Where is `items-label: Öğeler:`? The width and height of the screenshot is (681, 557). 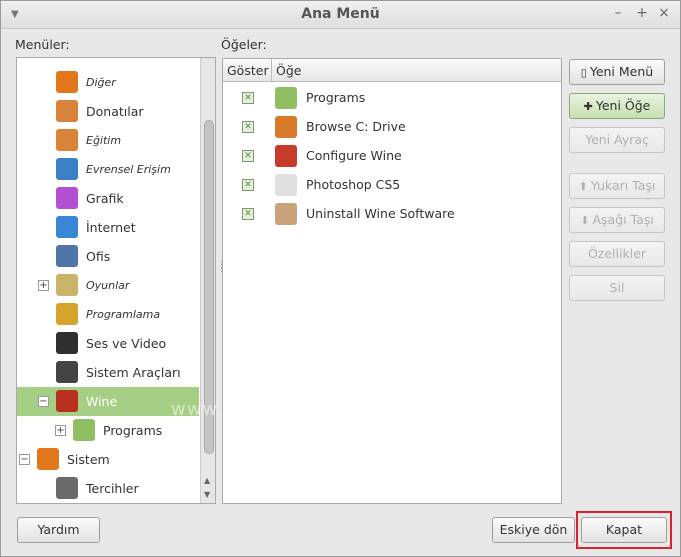 items-label: Öğeler: is located at coordinates (244, 44).